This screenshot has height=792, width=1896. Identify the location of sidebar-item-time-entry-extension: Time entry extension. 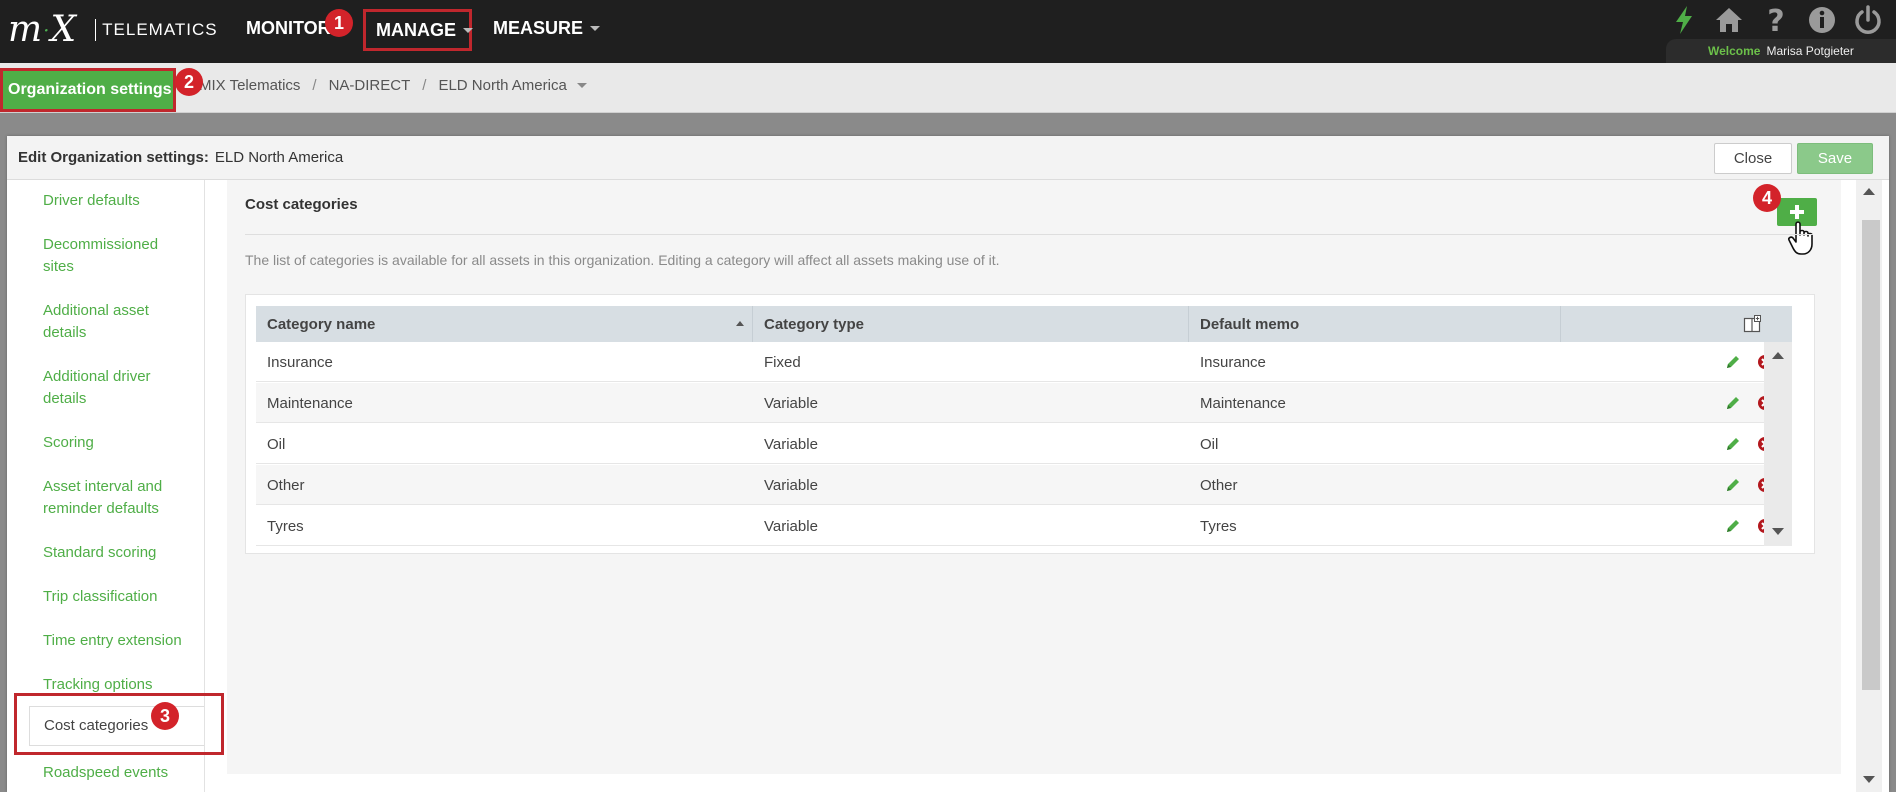
(118, 641).